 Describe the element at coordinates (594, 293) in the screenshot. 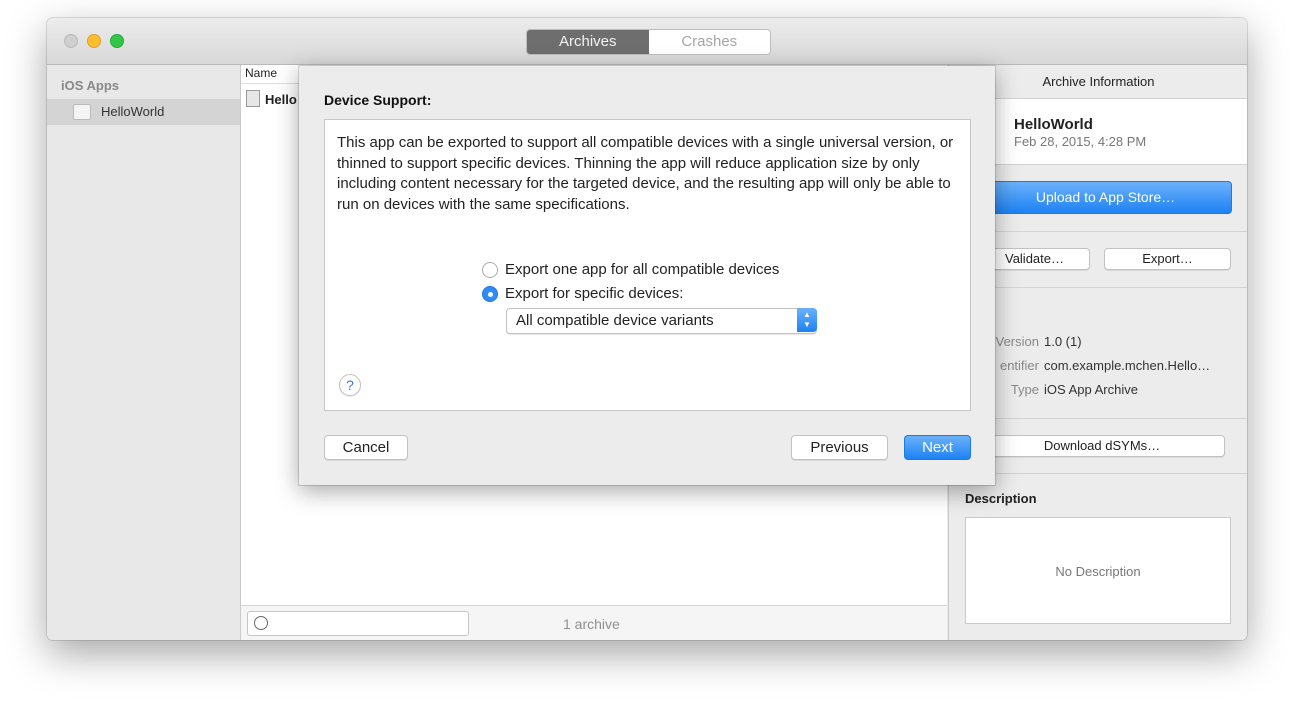

I see `radio-label: Export for specific devices:` at that location.